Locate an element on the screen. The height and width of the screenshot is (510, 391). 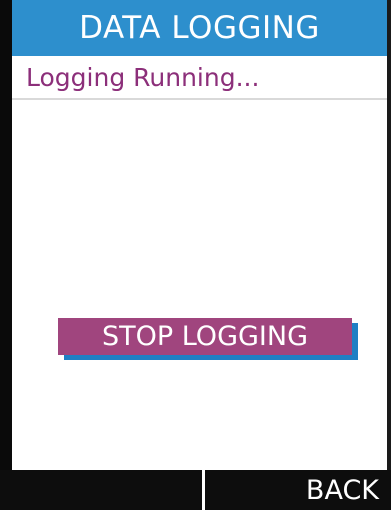
softkey-bar: BACK is located at coordinates (195, 490).